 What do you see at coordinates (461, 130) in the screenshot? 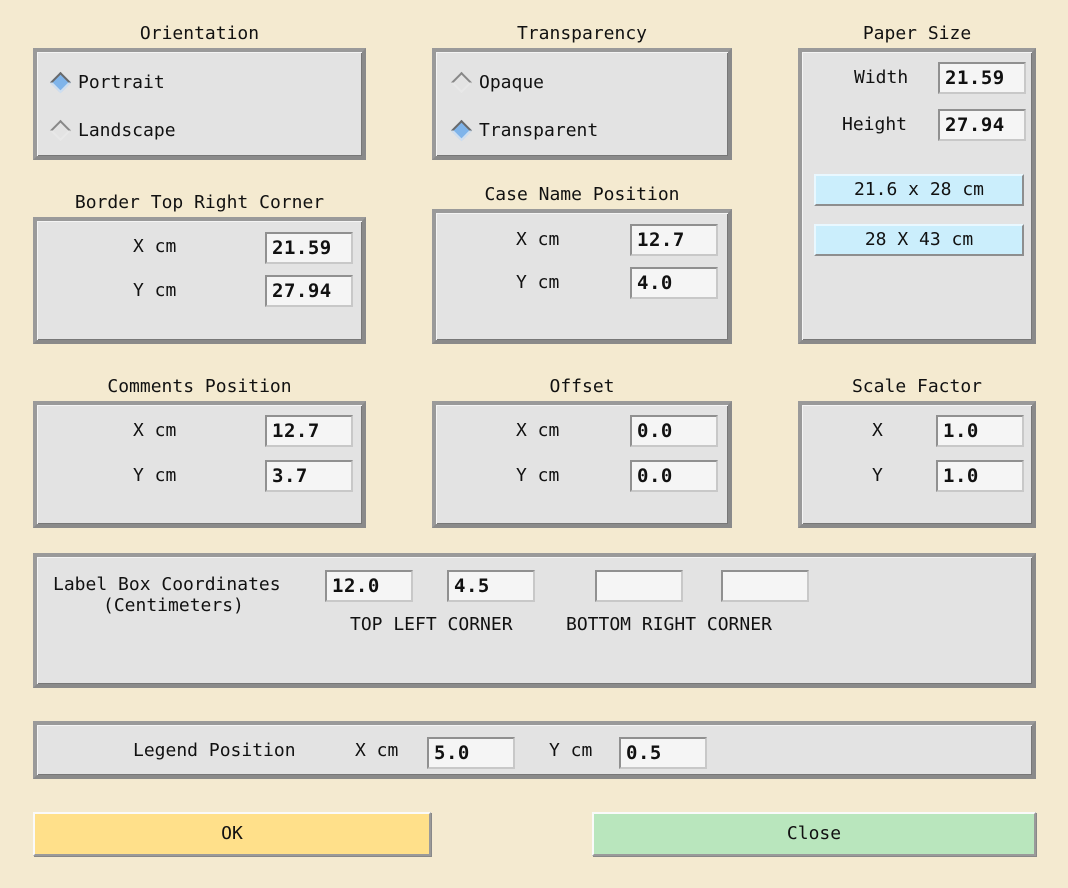
I see `transparent-radio-indicator` at bounding box center [461, 130].